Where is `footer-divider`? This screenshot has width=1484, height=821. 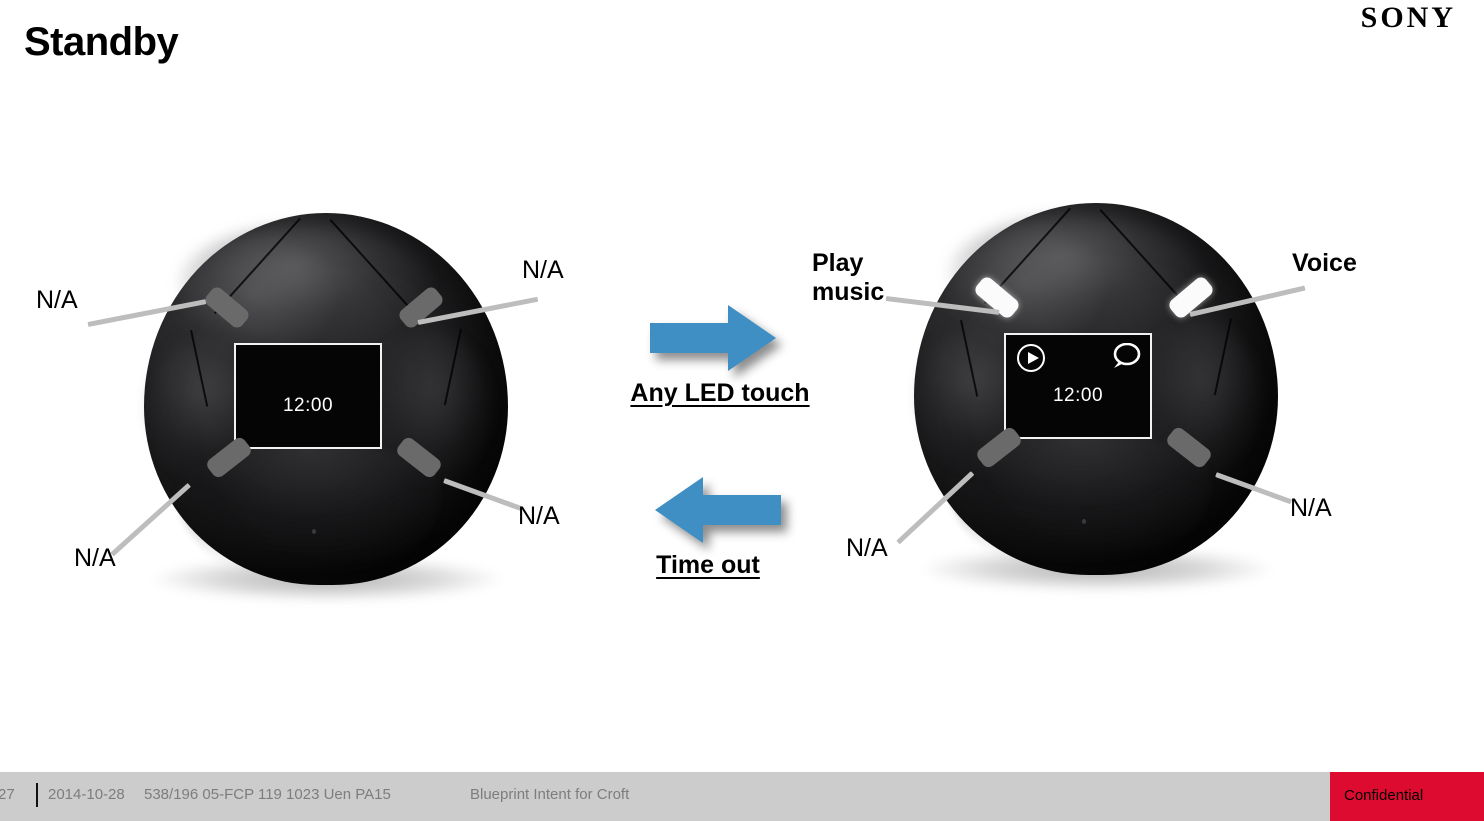
footer-divider is located at coordinates (37, 795).